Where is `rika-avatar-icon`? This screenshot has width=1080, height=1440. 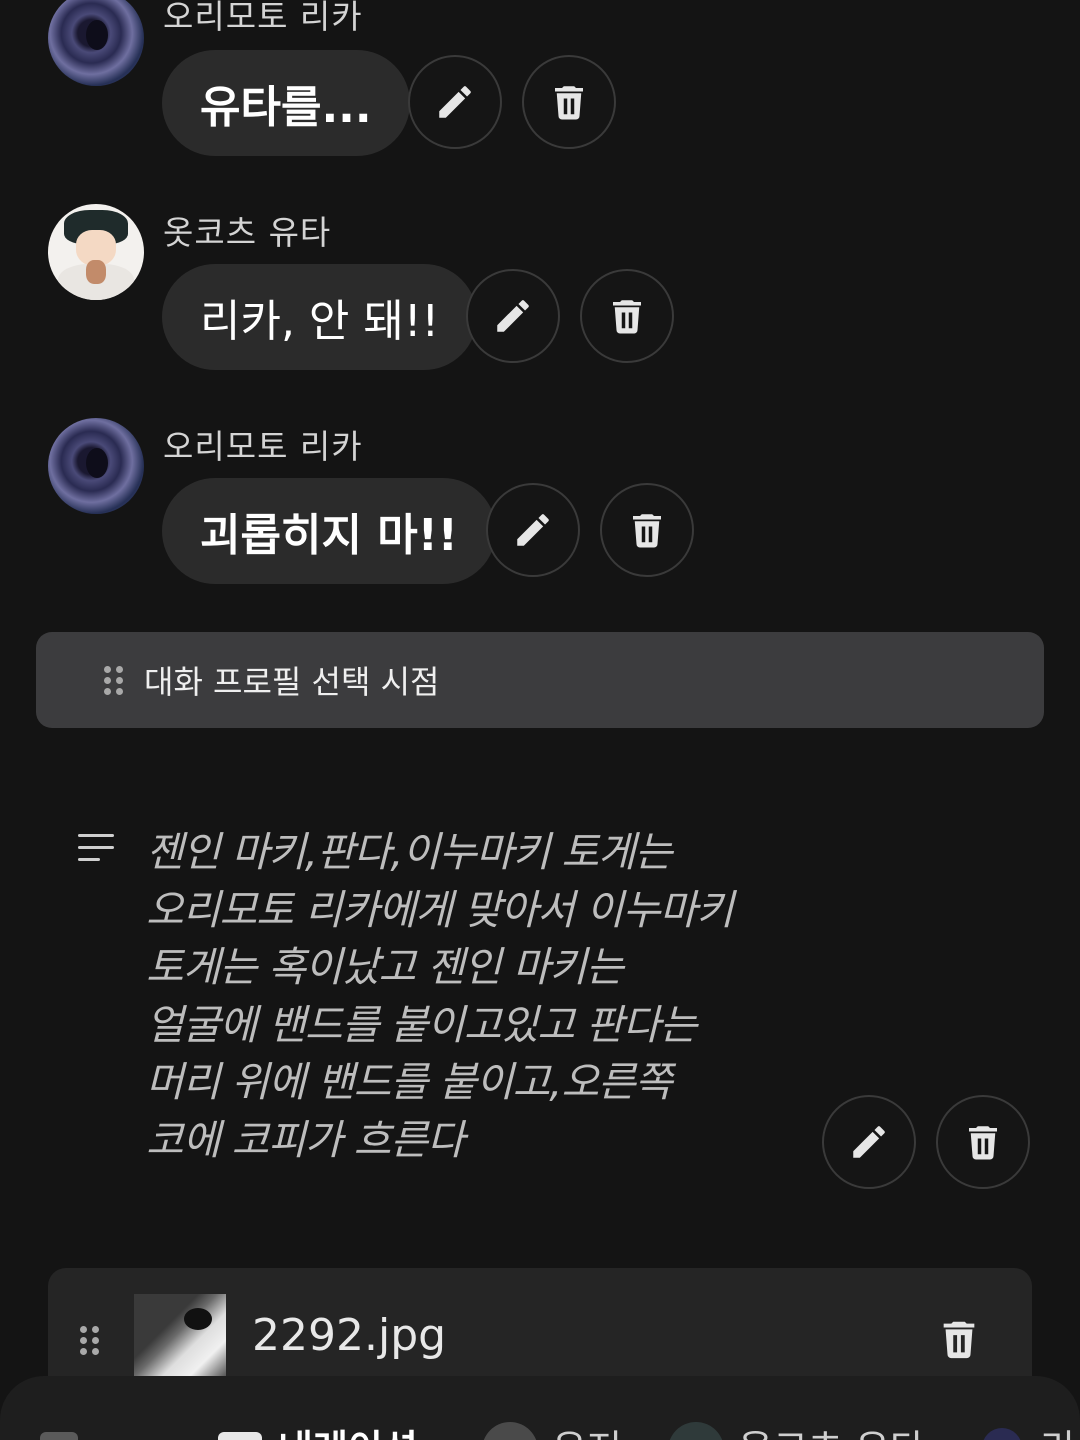 rika-avatar-icon is located at coordinates (1002, 1434).